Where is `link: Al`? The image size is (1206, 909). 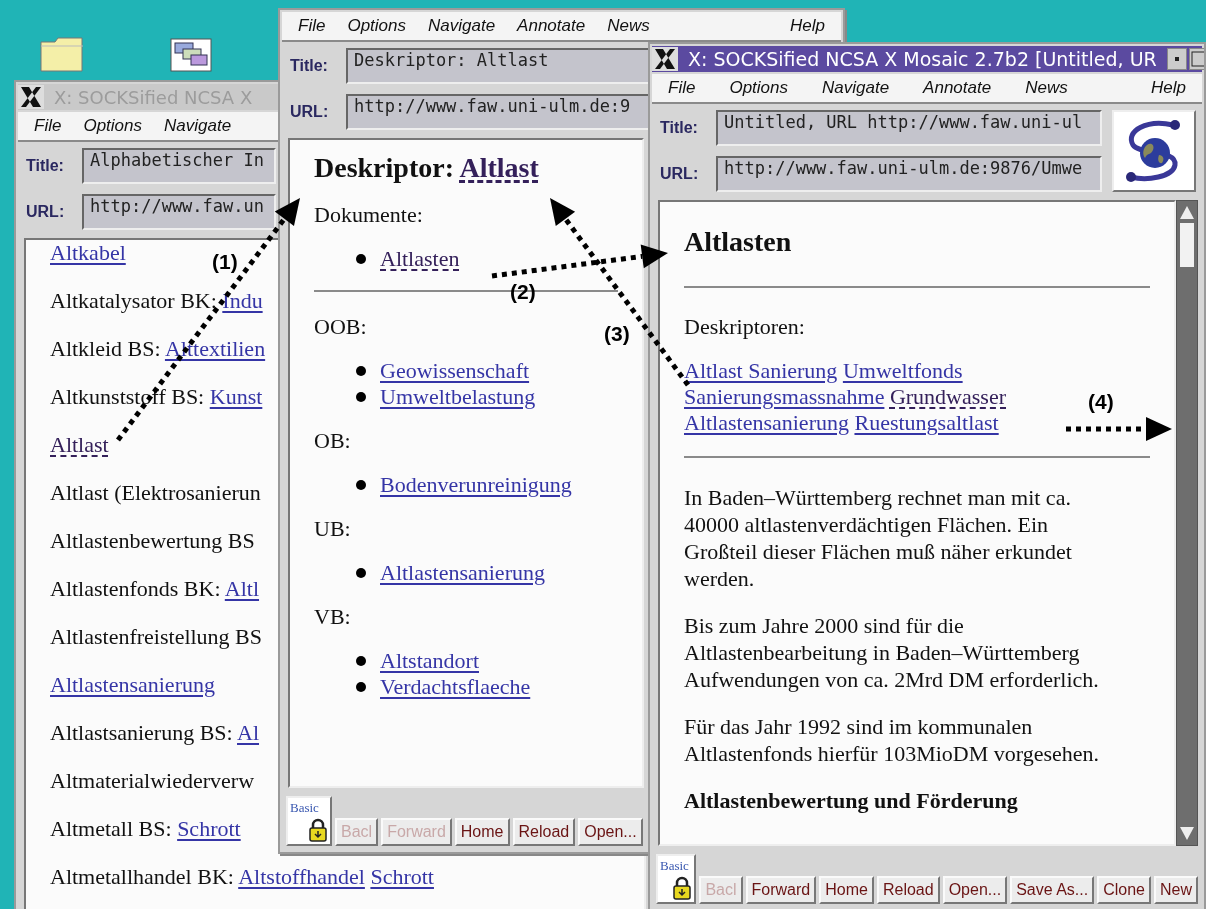 link: Al is located at coordinates (248, 732).